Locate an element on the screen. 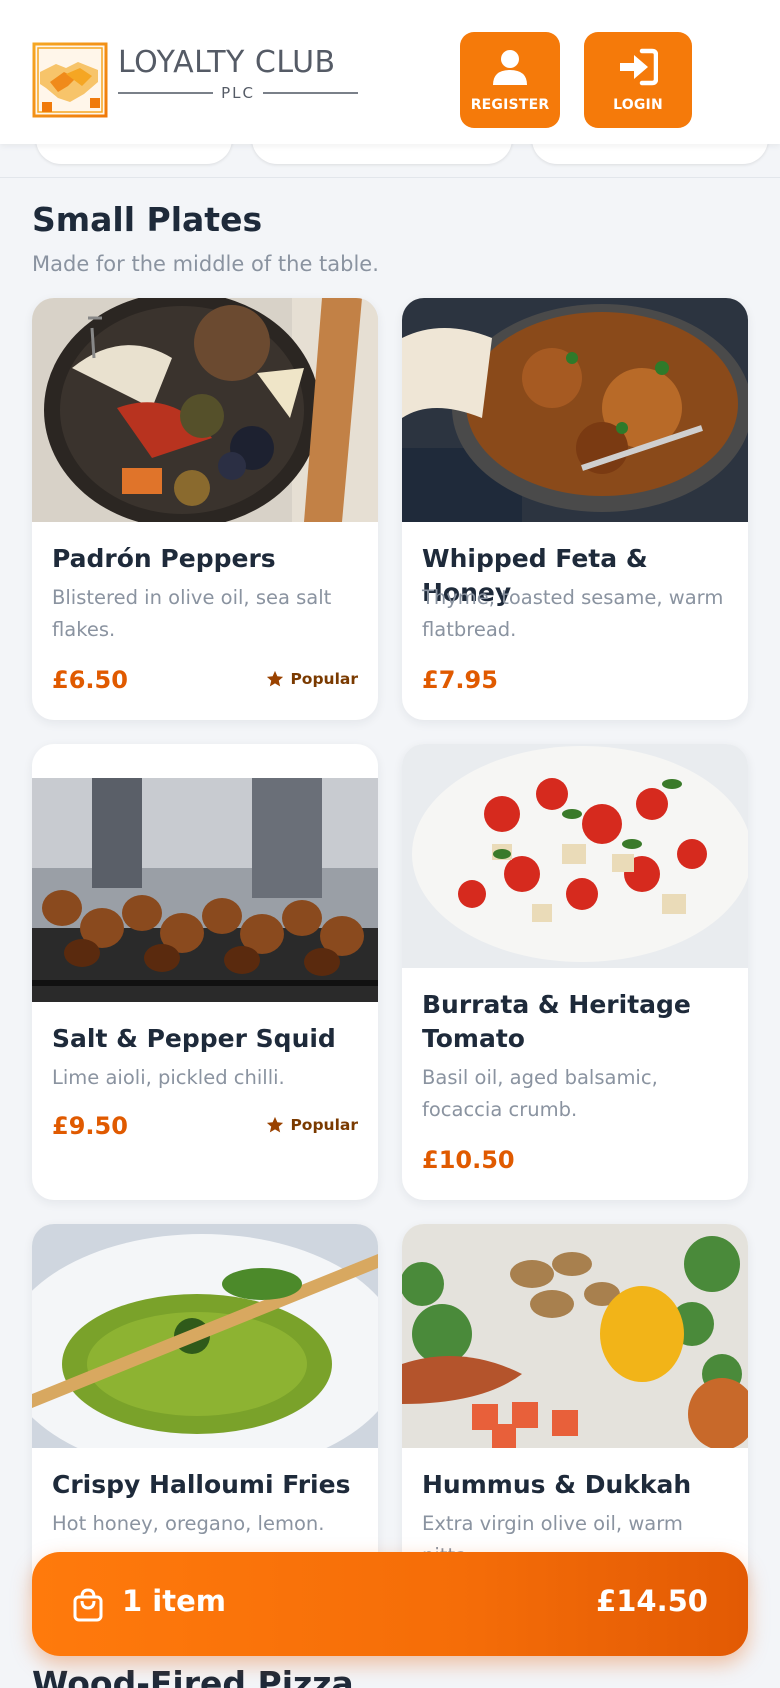 The image size is (780, 1688). item-price: £9.50 is located at coordinates (90, 1126).